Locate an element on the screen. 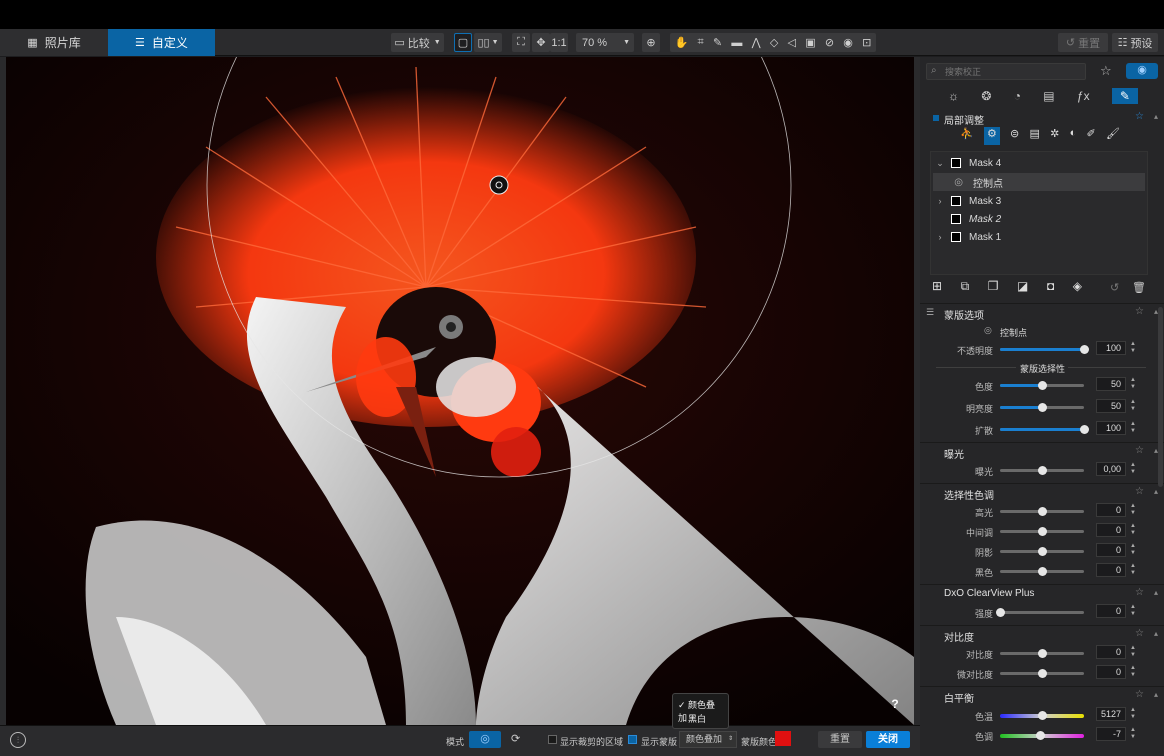  show-mask-checkbox is located at coordinates (632, 739).